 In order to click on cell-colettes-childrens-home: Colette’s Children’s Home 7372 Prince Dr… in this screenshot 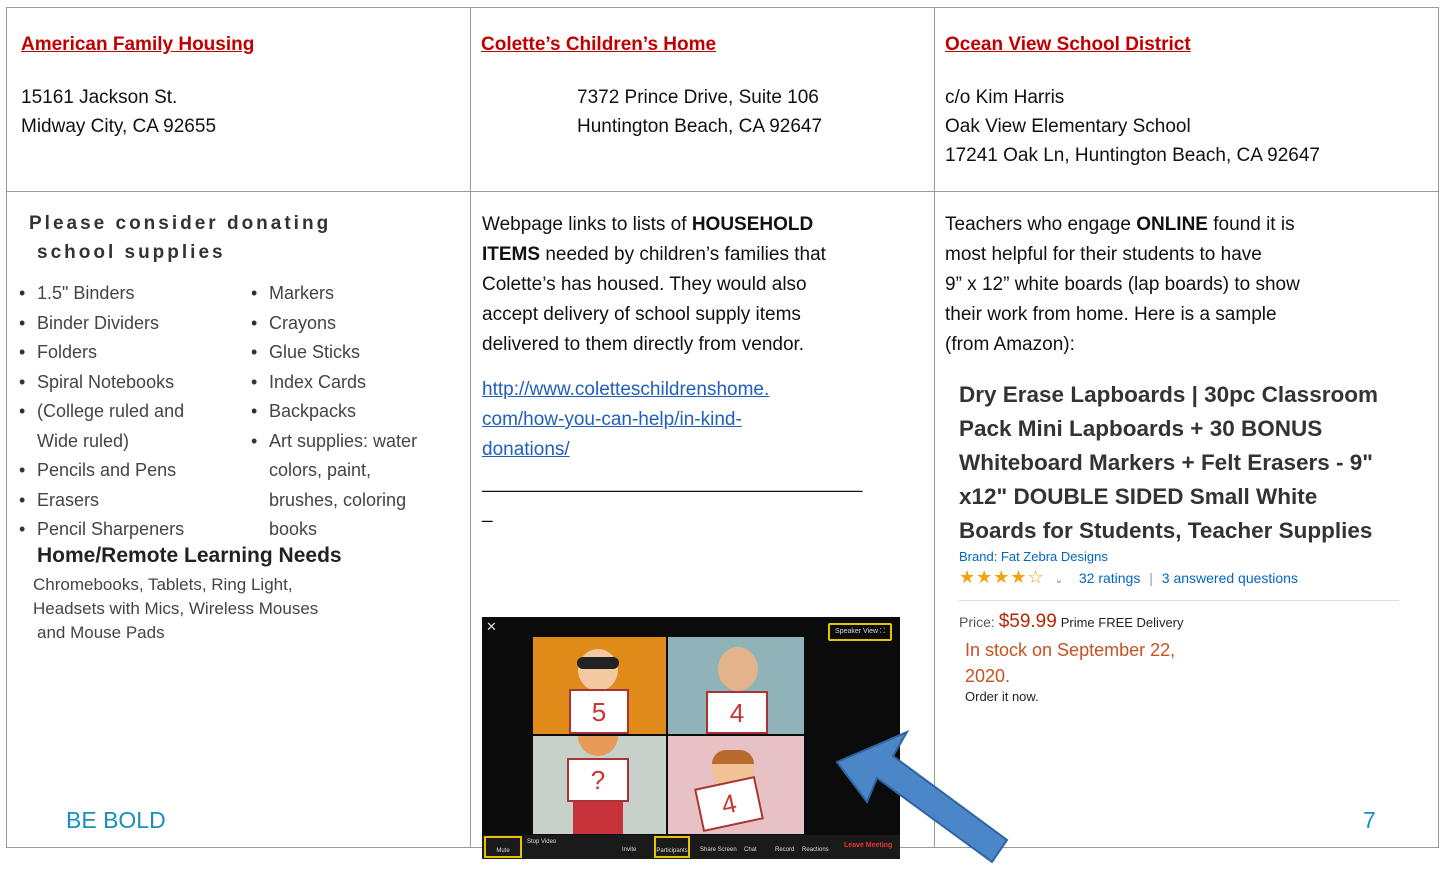, I will do `click(702, 99)`.